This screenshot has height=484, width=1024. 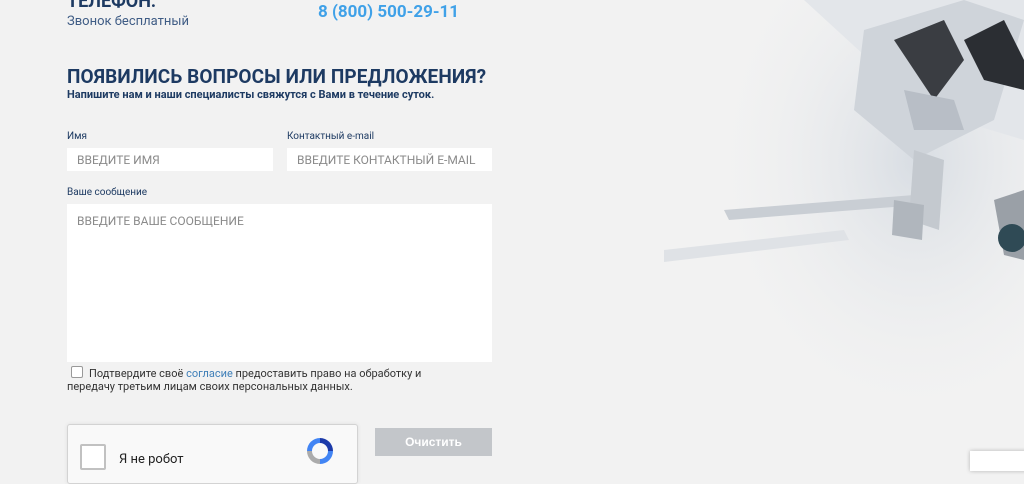 I want to click on phone-title: ТЕЛЕФОН:, so click(x=111, y=6).